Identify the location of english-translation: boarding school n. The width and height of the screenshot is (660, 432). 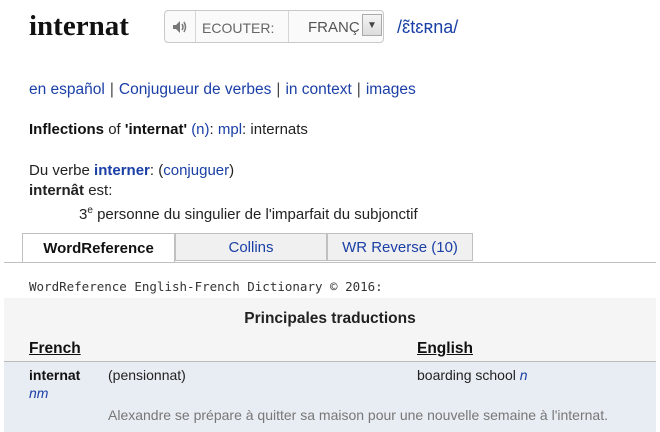
(472, 375).